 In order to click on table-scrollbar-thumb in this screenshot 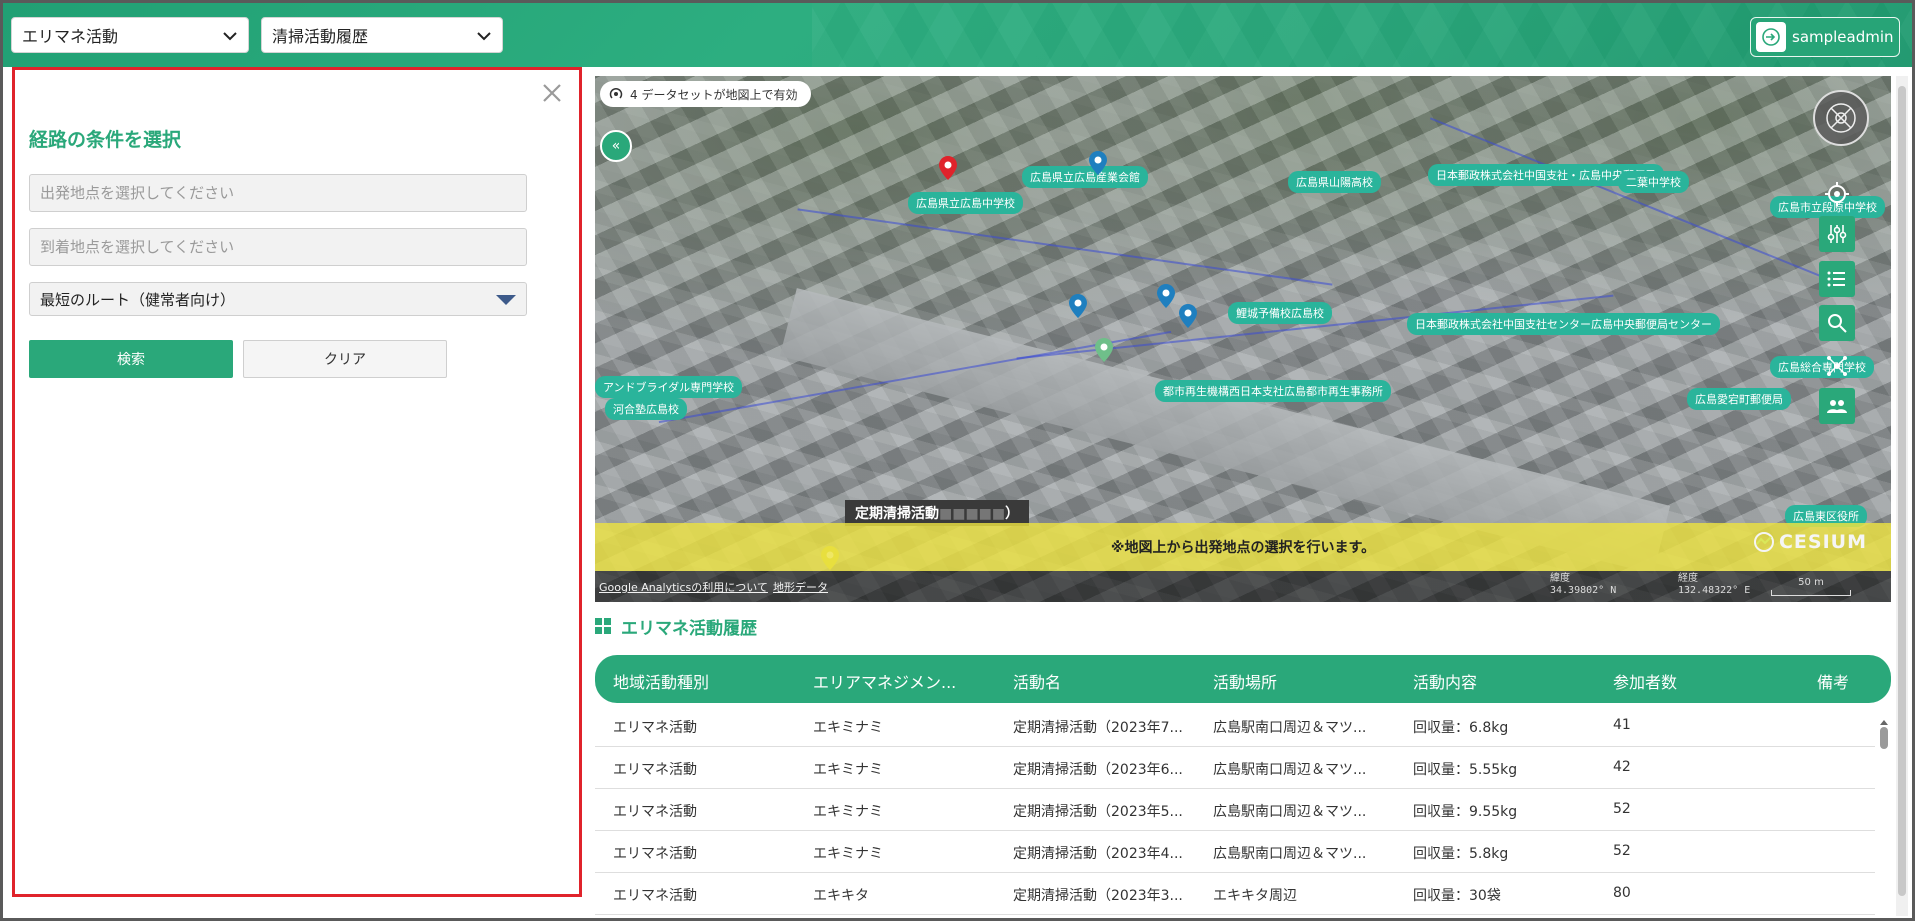, I will do `click(1884, 738)`.